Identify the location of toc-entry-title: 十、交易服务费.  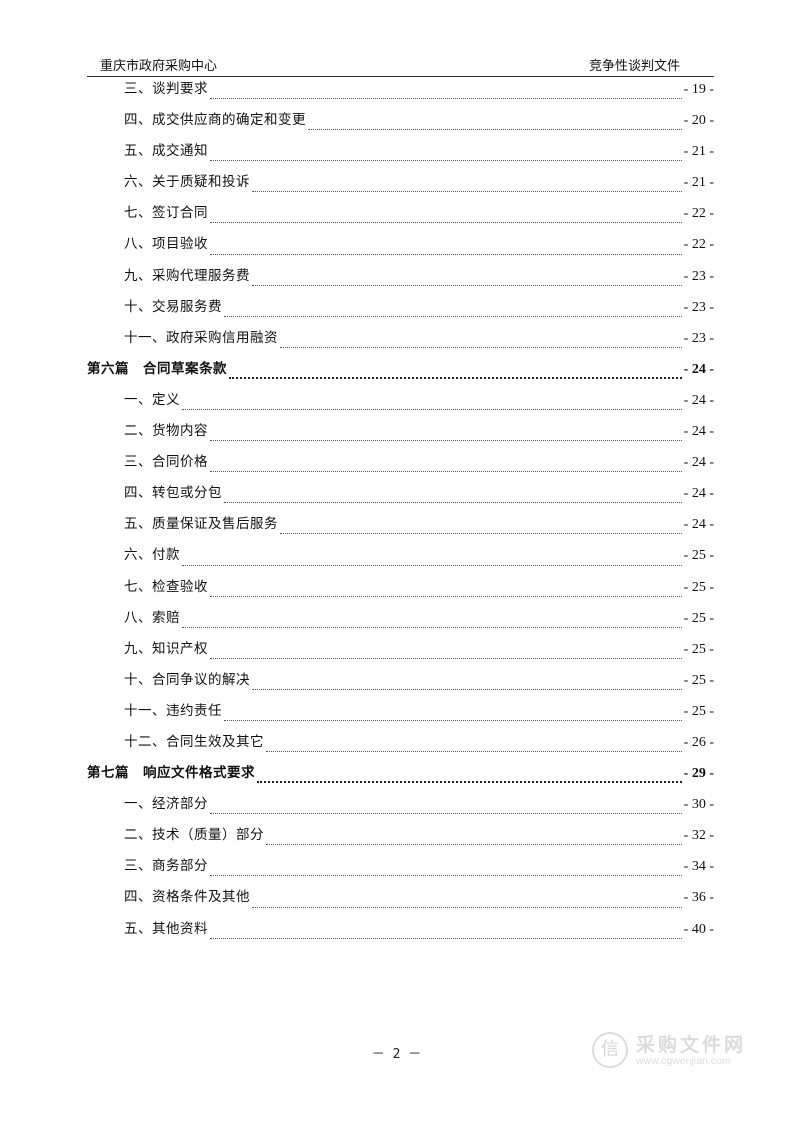
(173, 306).